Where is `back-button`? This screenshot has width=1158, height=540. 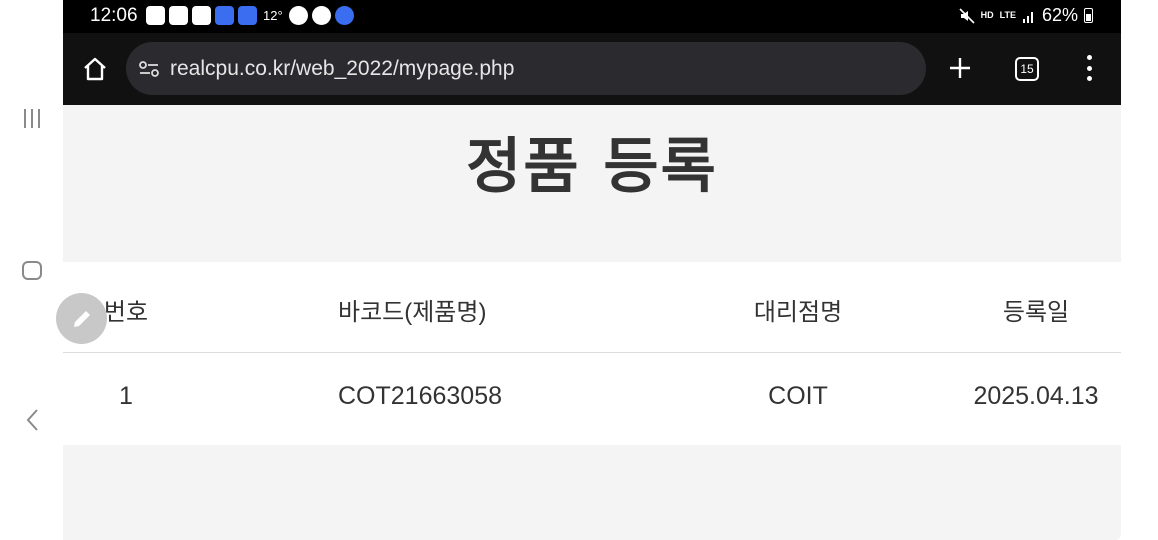
back-button is located at coordinates (31, 420).